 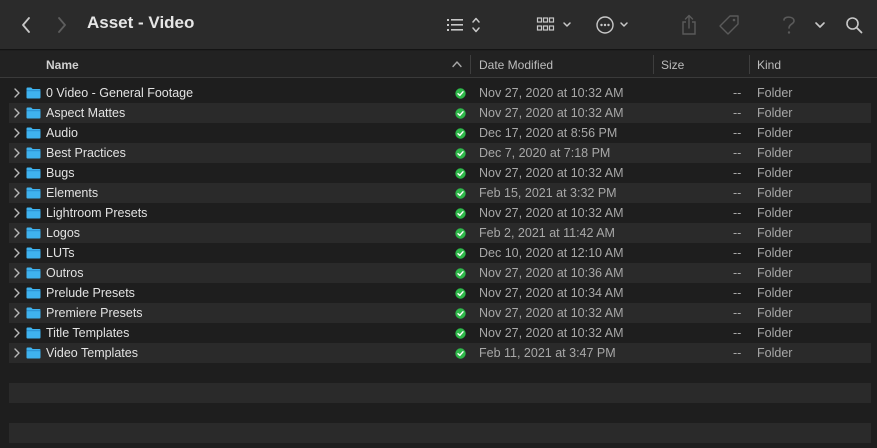 What do you see at coordinates (86, 153) in the screenshot?
I see `file-name: Best Practices` at bounding box center [86, 153].